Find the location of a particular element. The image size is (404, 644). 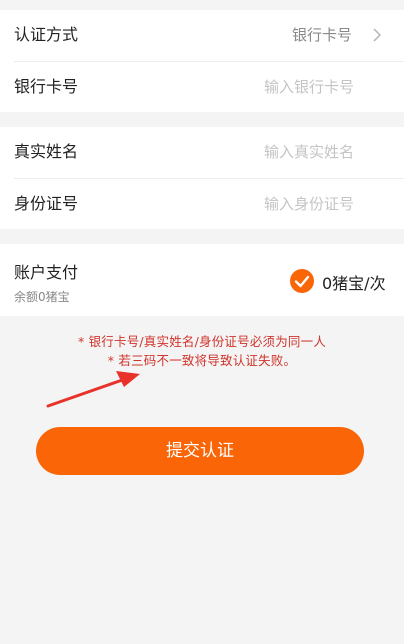

real-name-input is located at coordinates (254, 152).